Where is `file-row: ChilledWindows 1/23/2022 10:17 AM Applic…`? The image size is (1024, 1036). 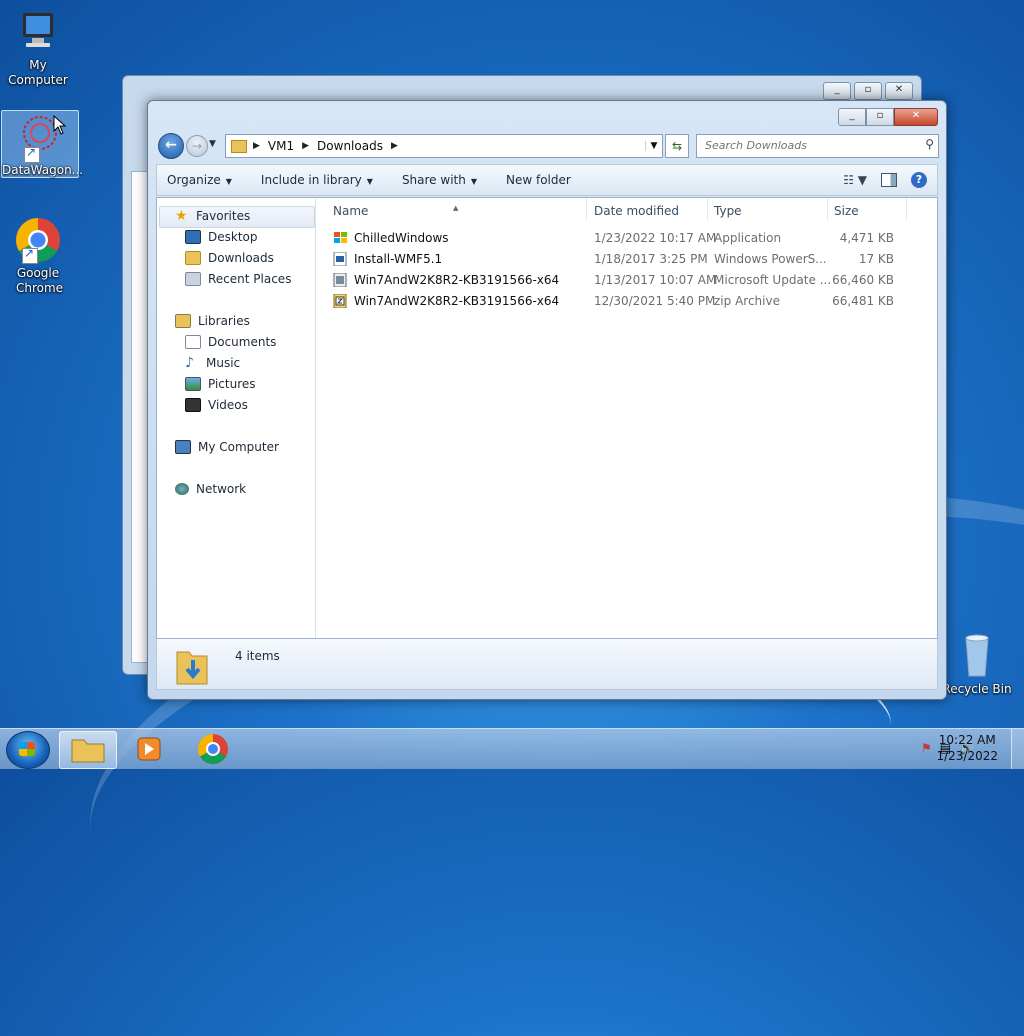 file-row: ChilledWindows 1/23/2022 10:17 AM Applic… is located at coordinates (626, 238).